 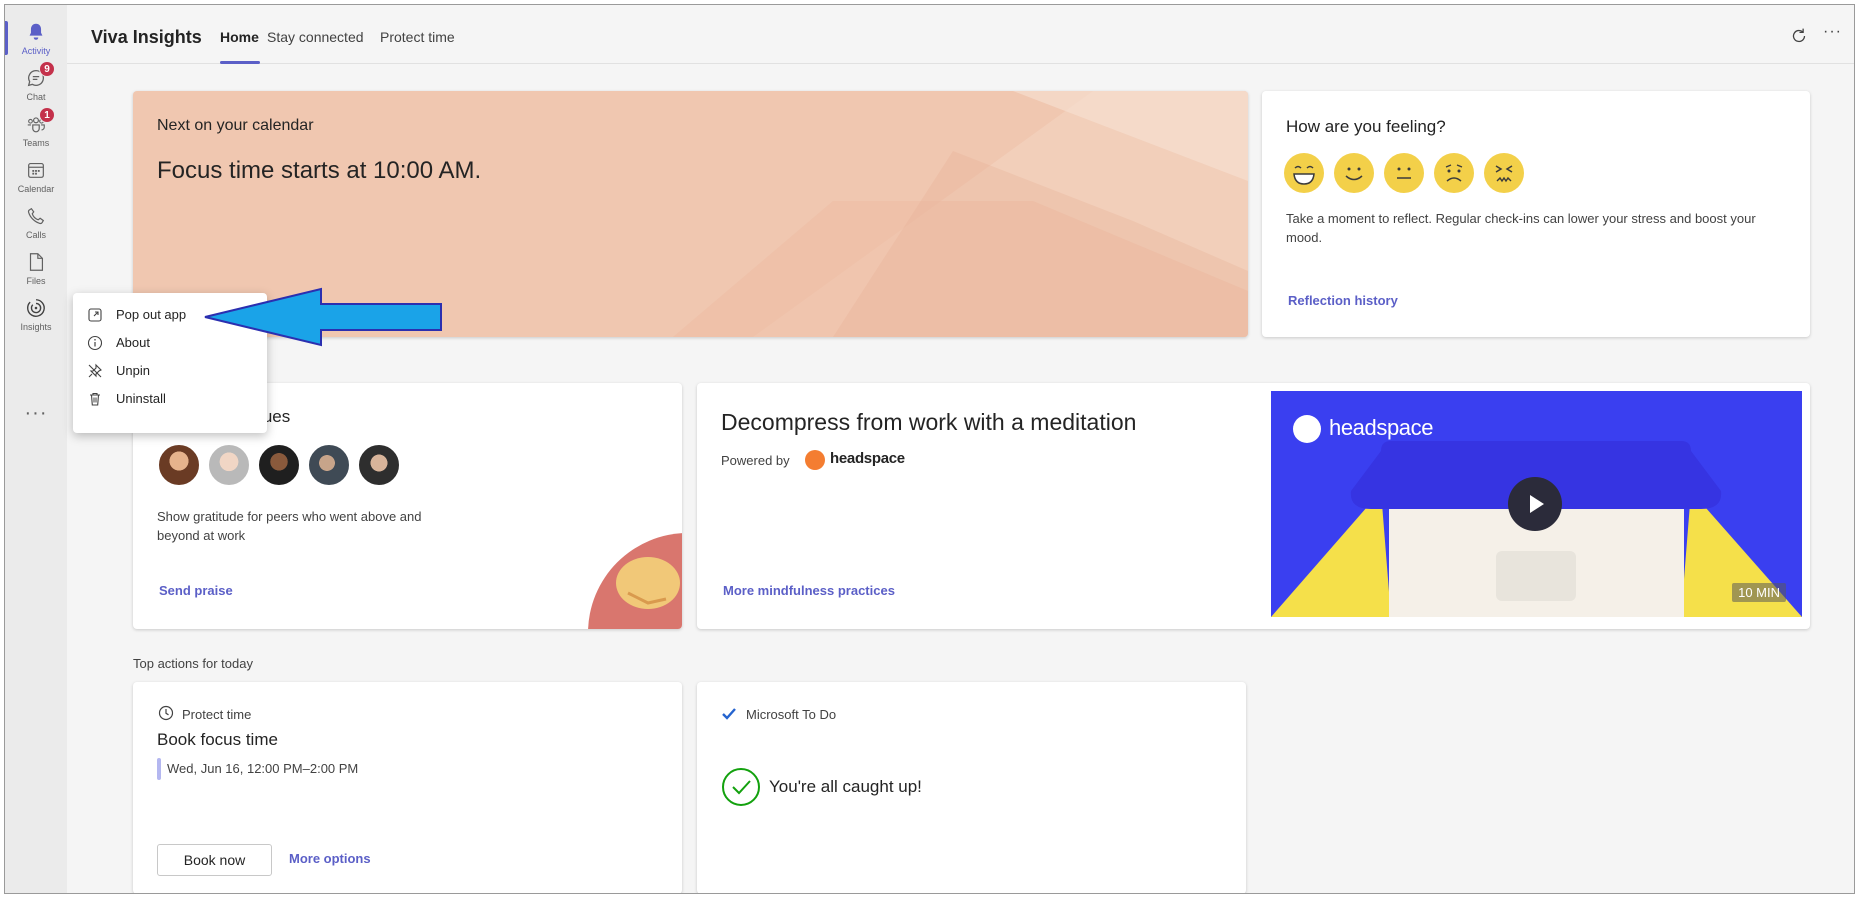 What do you see at coordinates (36, 170) in the screenshot?
I see `calendar-icon` at bounding box center [36, 170].